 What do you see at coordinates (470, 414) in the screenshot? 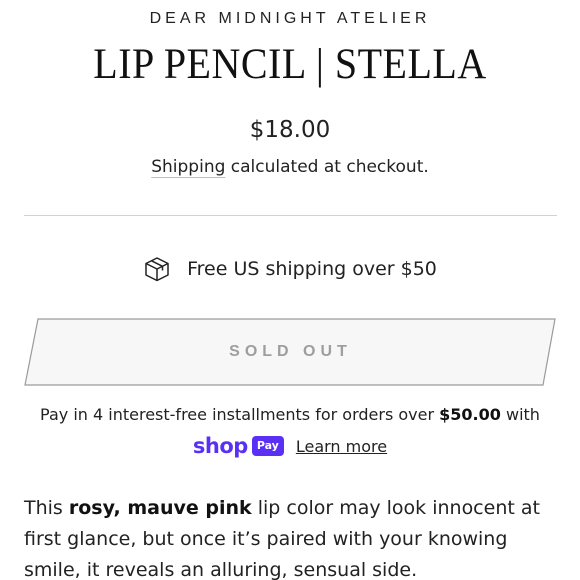
I see `installments-amount: $50.00` at bounding box center [470, 414].